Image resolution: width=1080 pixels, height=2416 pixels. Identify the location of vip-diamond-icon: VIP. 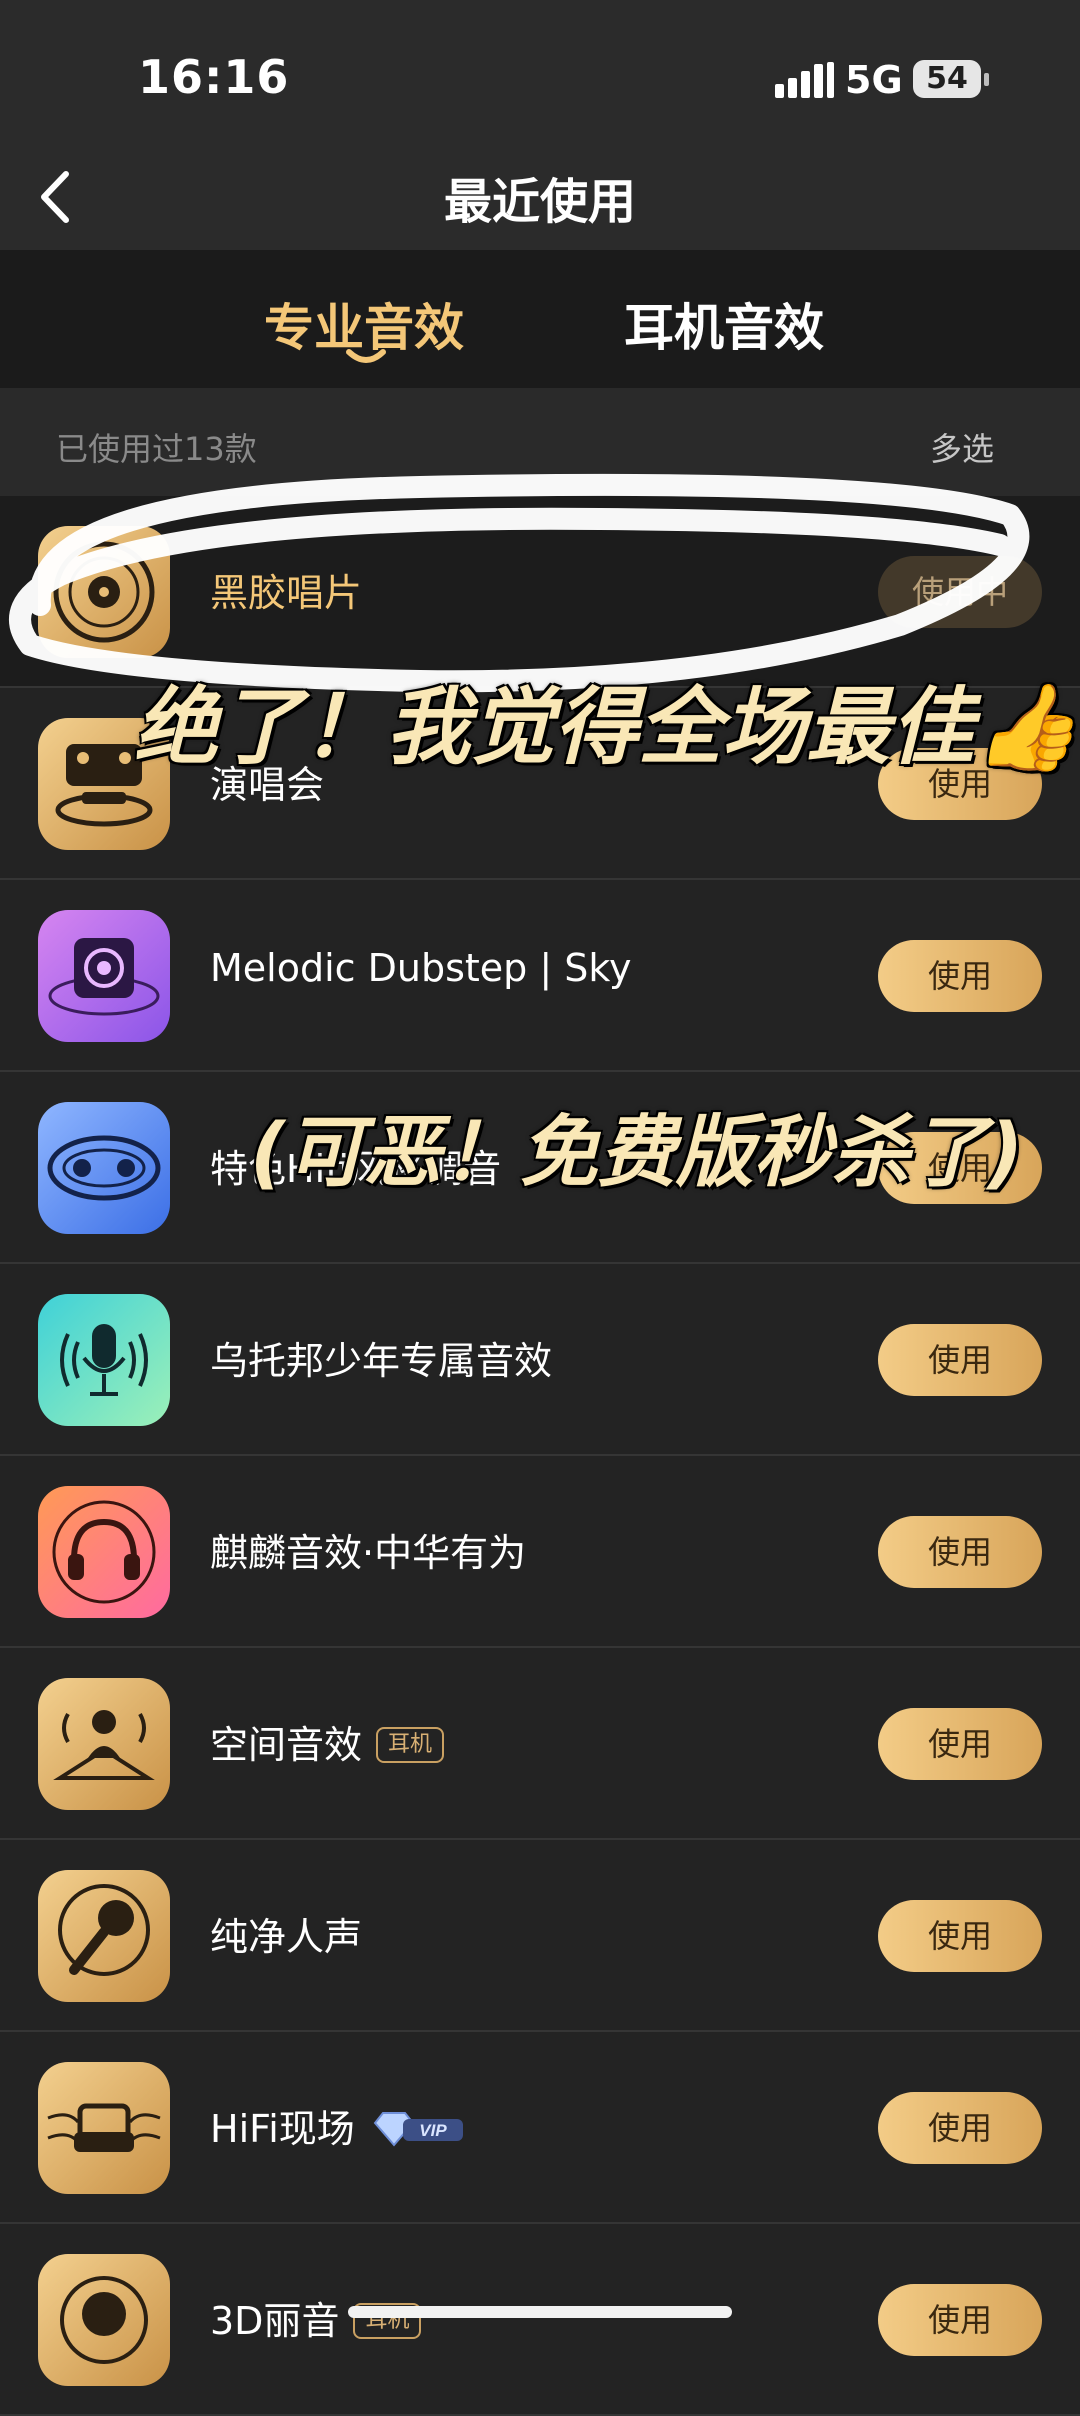
(418, 2129).